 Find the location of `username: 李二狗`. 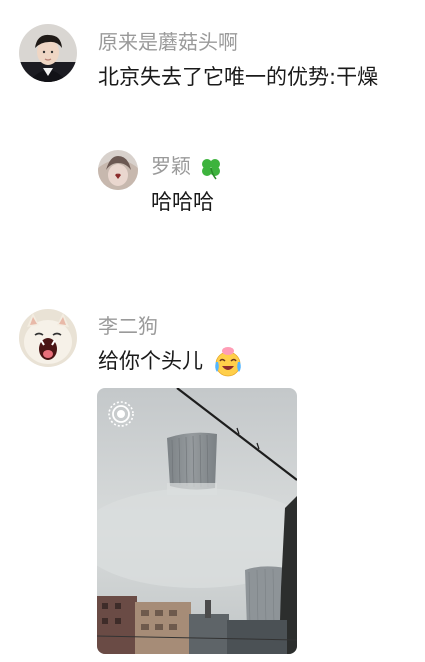

username: 李二狗 is located at coordinates (128, 326).